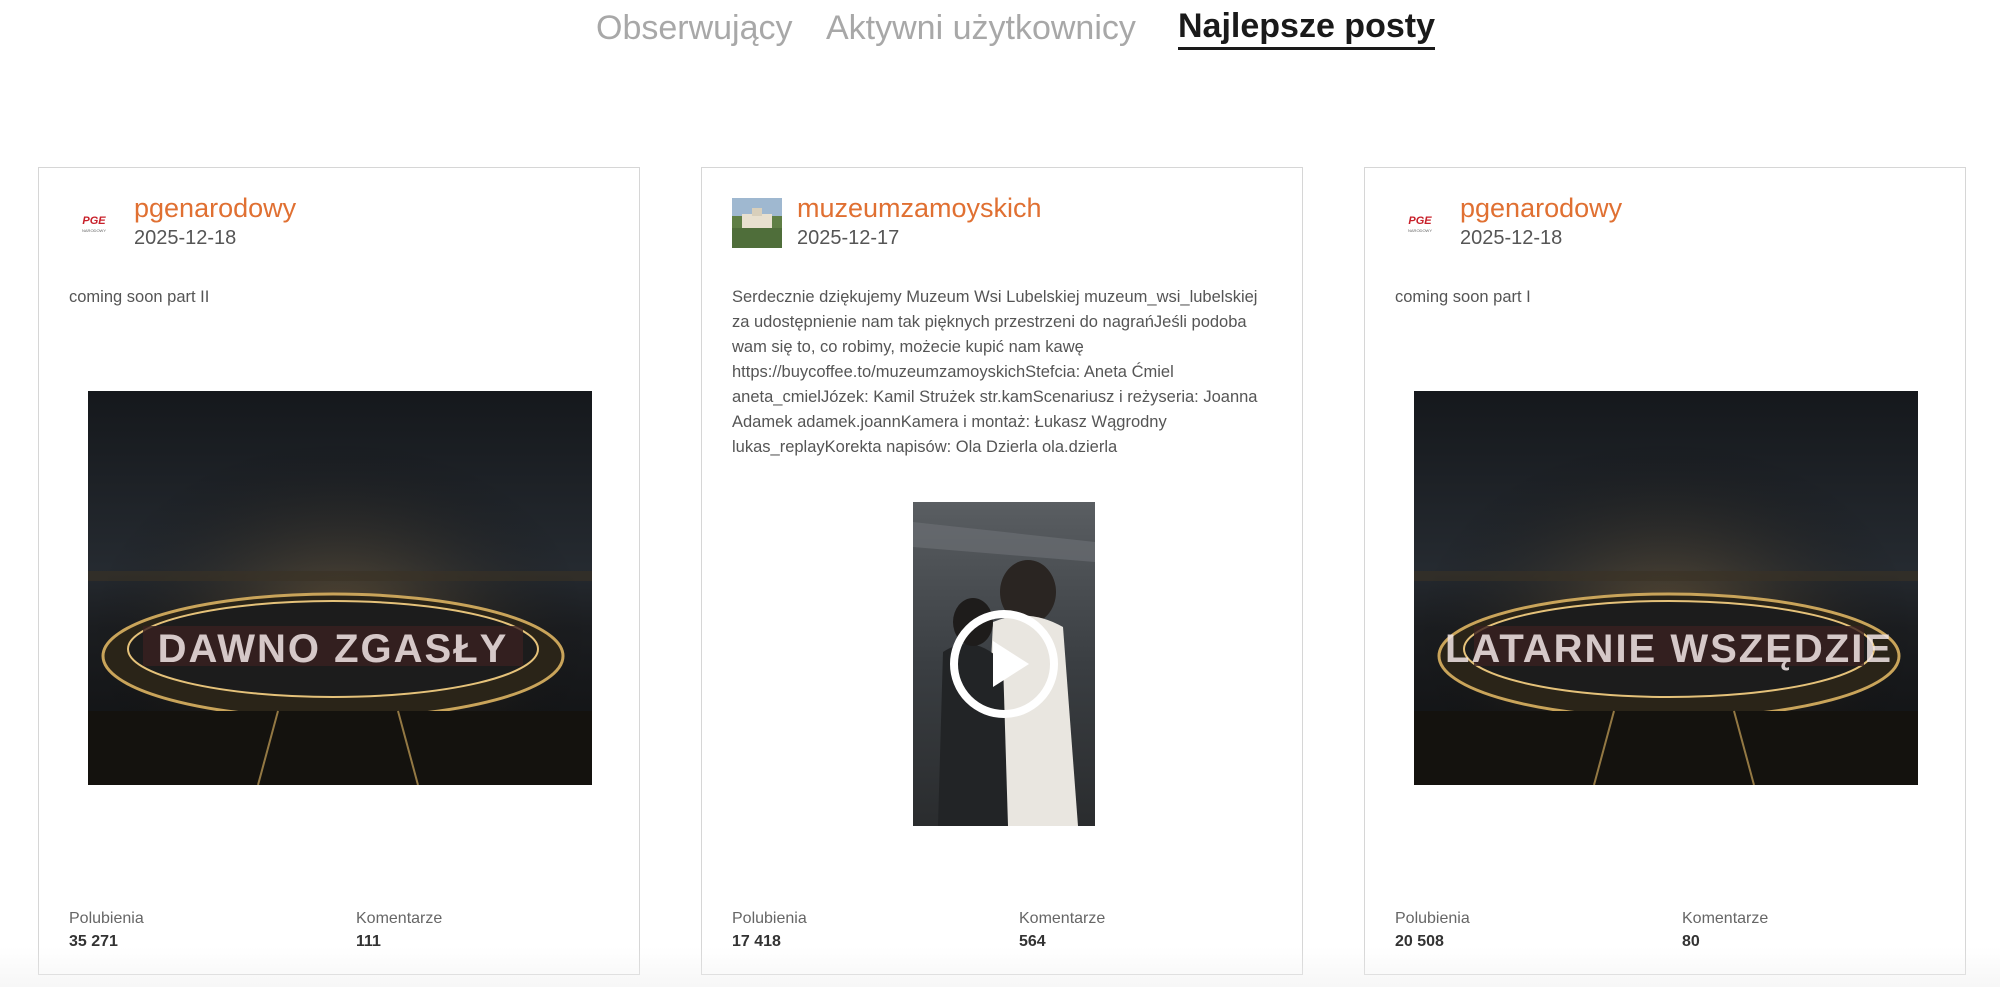  What do you see at coordinates (93, 941) in the screenshot?
I see `likes-count: 35 271` at bounding box center [93, 941].